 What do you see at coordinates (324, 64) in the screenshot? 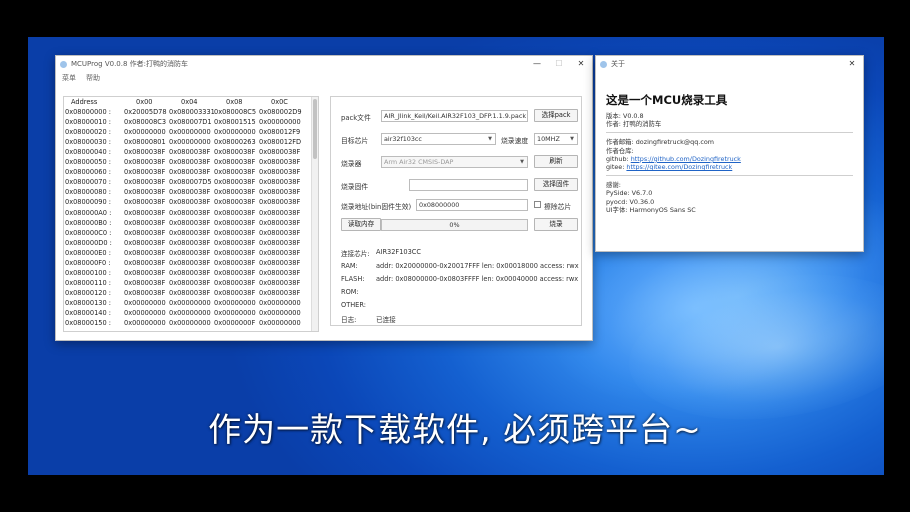
I see `main-titlebar: MCUProg V0.0.8 作者:打鸭的消防车 — ☐ ✕` at bounding box center [324, 64].